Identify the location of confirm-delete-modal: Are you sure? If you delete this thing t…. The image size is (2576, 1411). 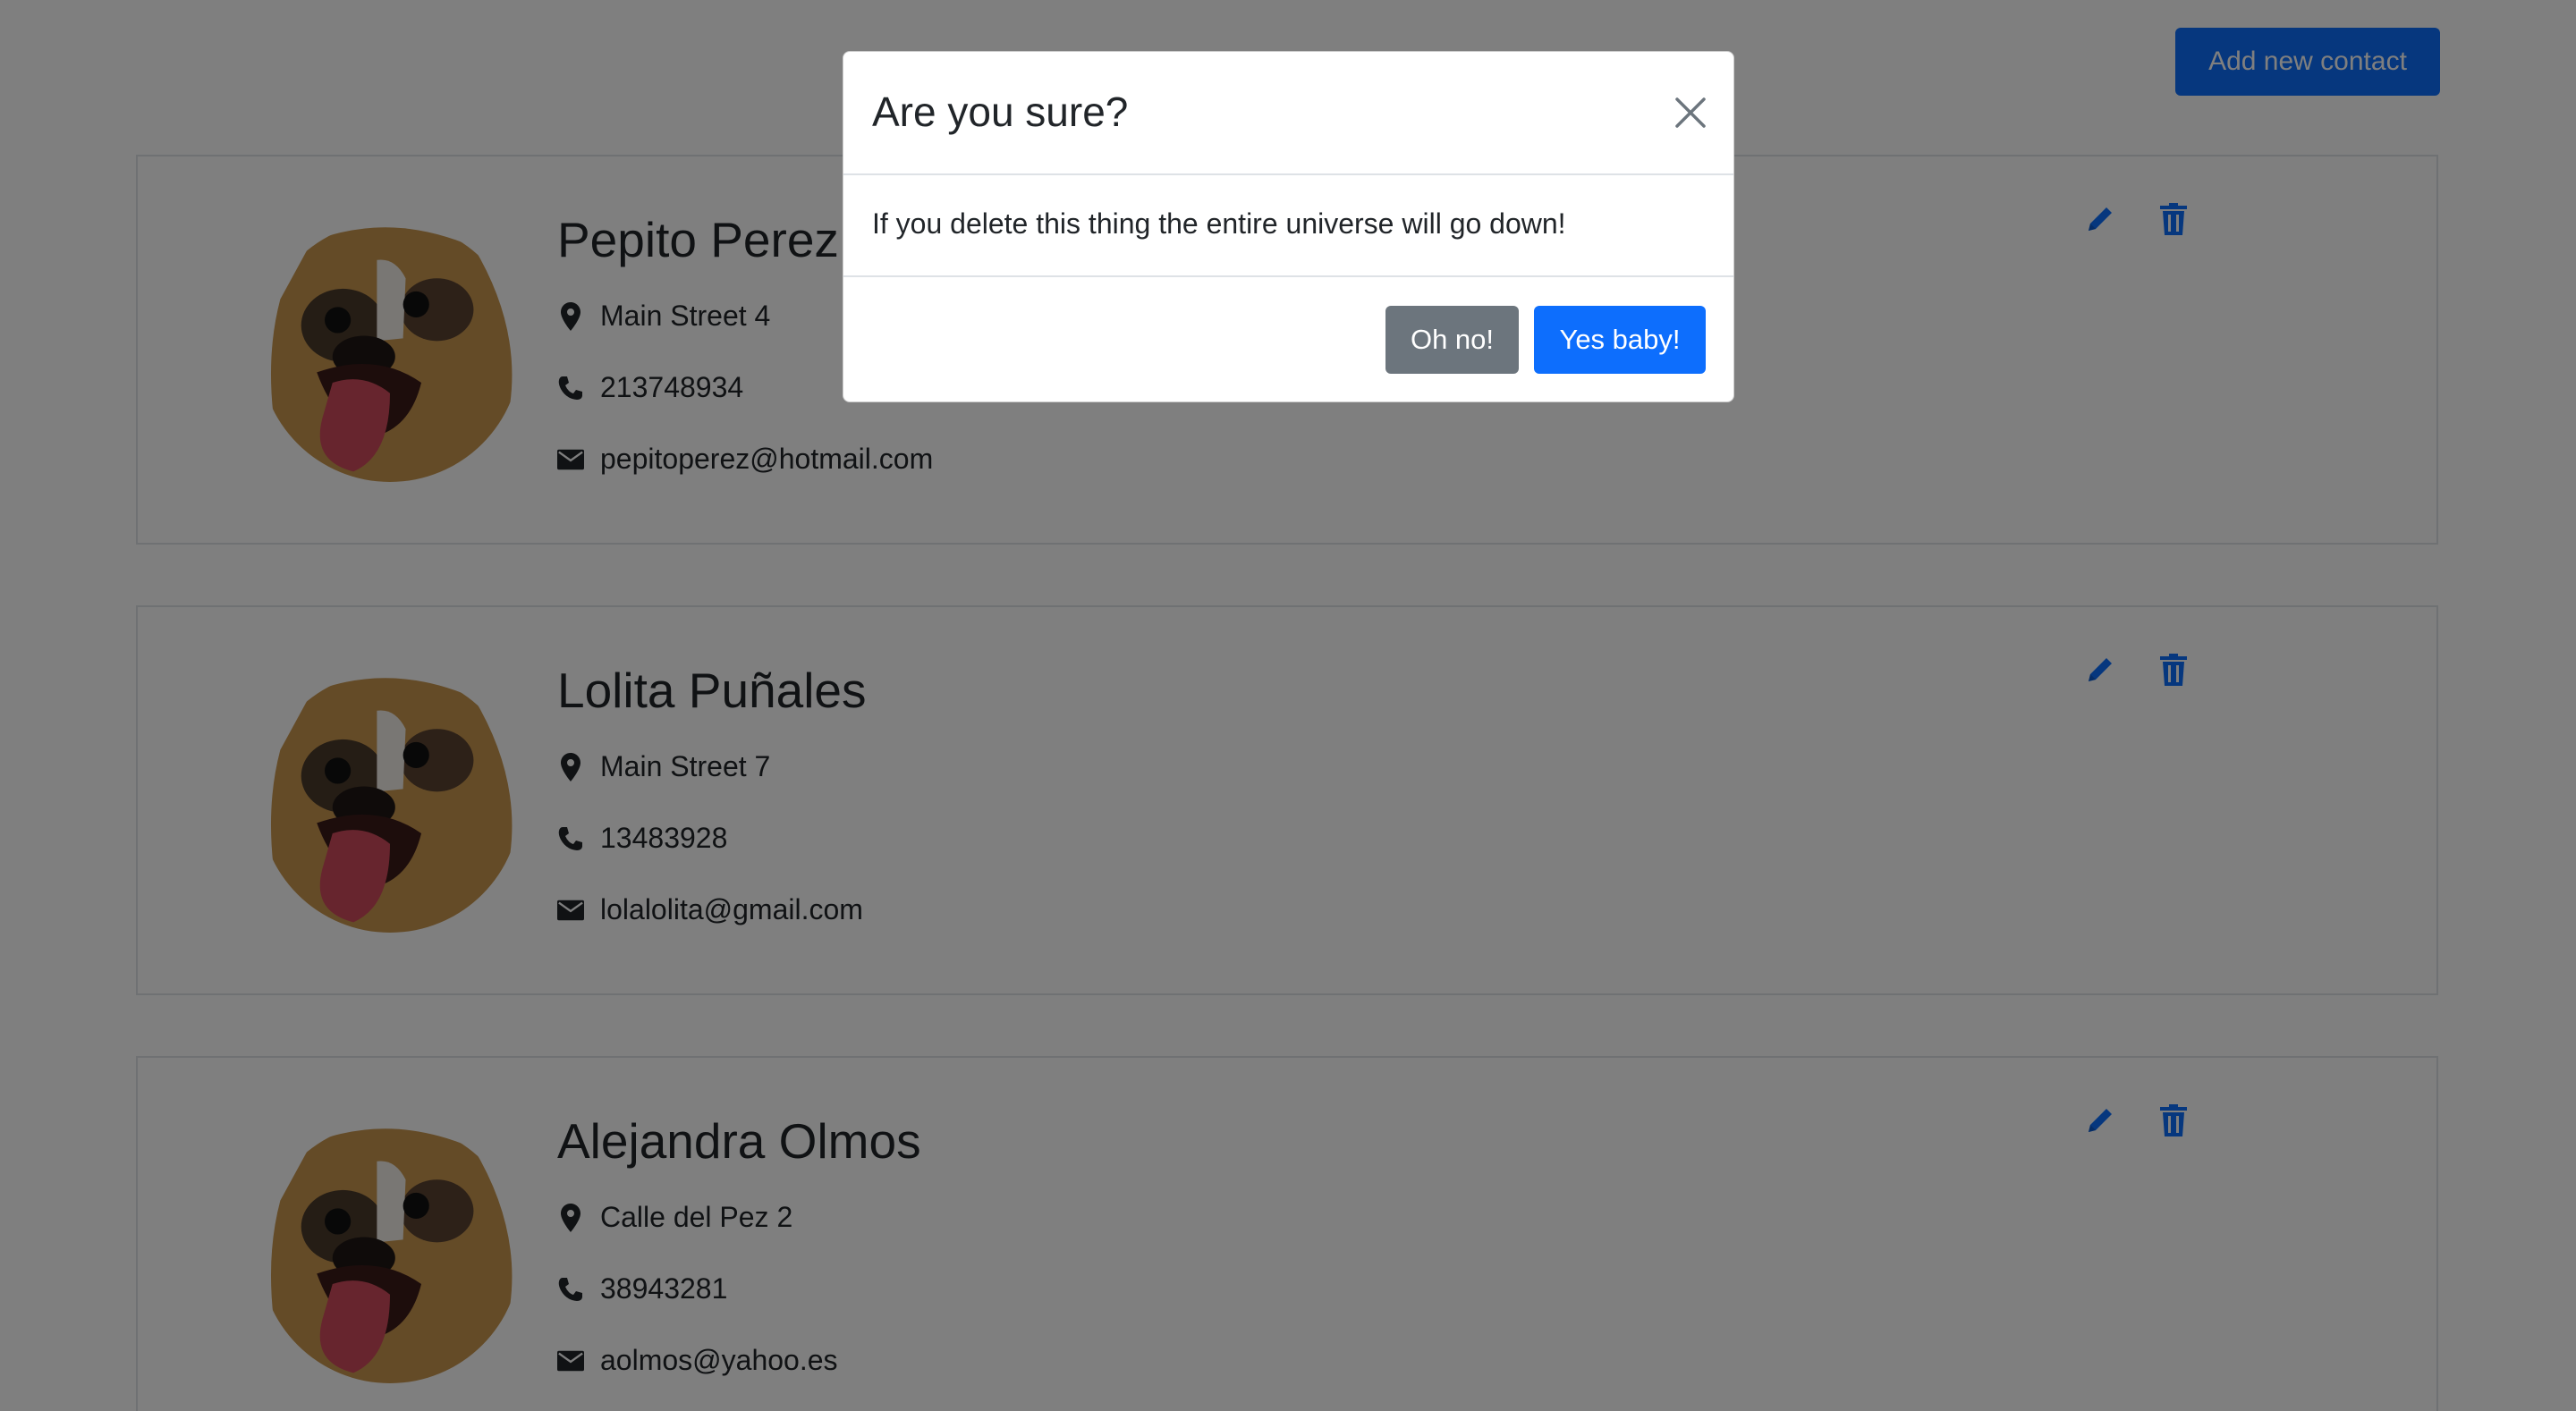
(1288, 227).